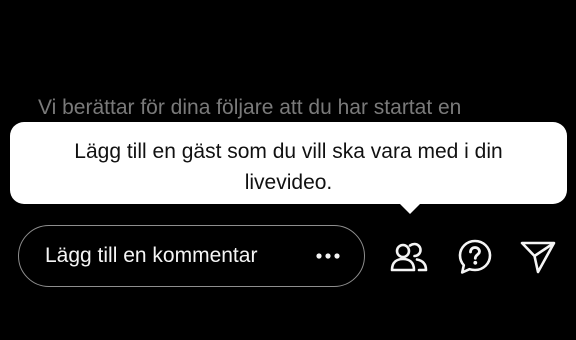 The height and width of the screenshot is (340, 576). I want to click on comment-input: Lägg till en kommentar, so click(191, 256).